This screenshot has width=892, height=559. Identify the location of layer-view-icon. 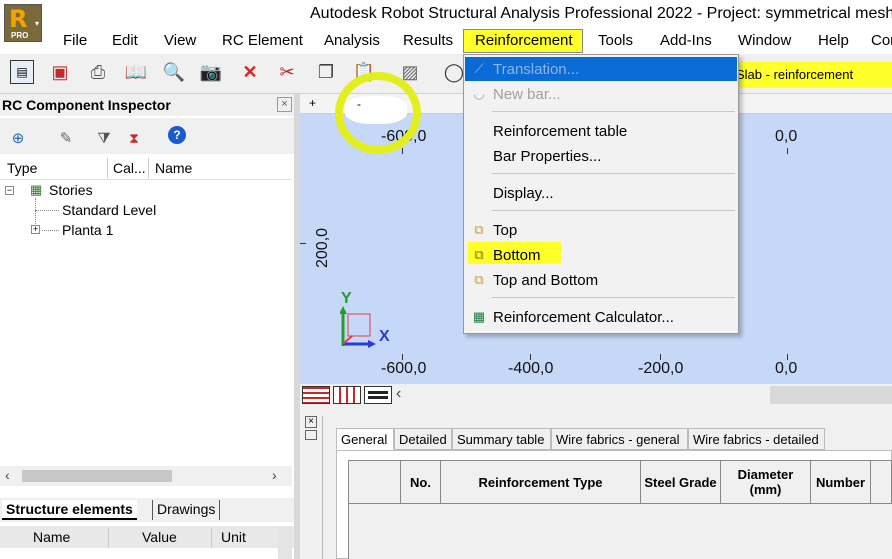
(316, 395).